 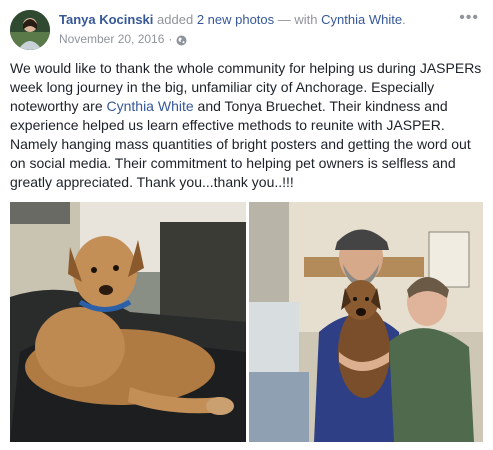 I want to click on globe-icon, so click(x=181, y=39).